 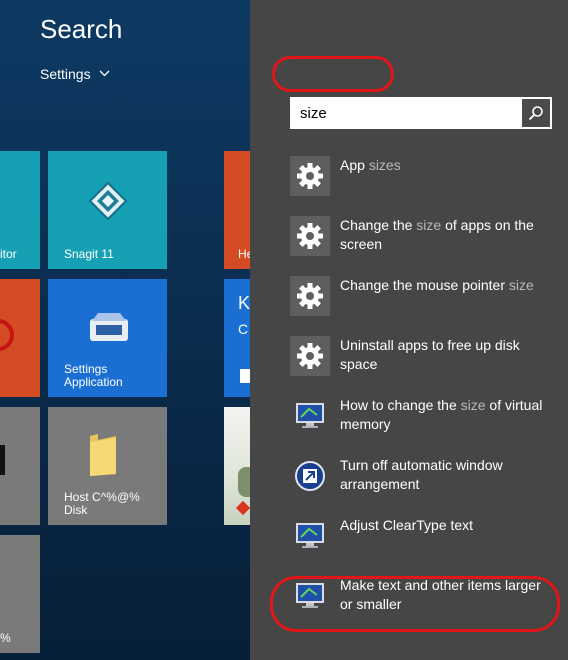 I want to click on result-text: Uninstall apps to free up disk space, so click(x=430, y=354).